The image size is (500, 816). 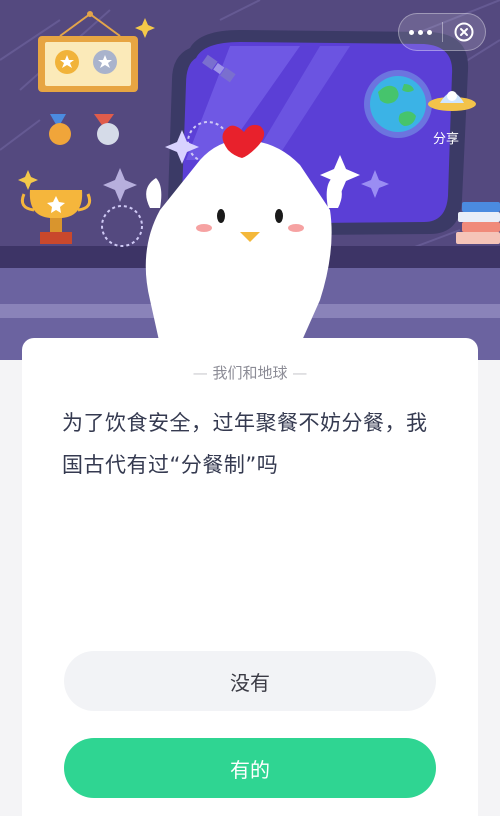 I want to click on close-button, so click(x=464, y=32).